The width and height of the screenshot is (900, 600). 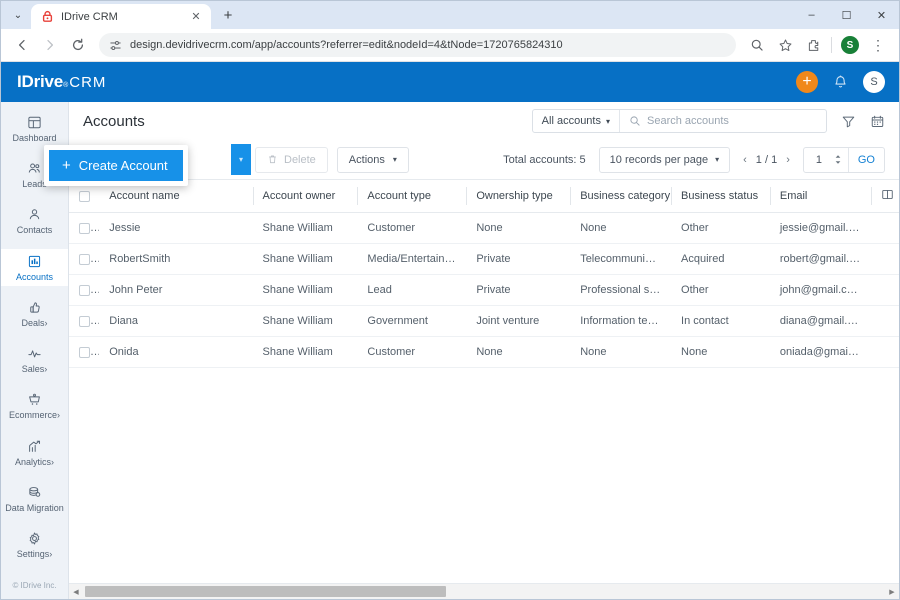 What do you see at coordinates (412, 196) in the screenshot?
I see `column-header-account-type: Account type` at bounding box center [412, 196].